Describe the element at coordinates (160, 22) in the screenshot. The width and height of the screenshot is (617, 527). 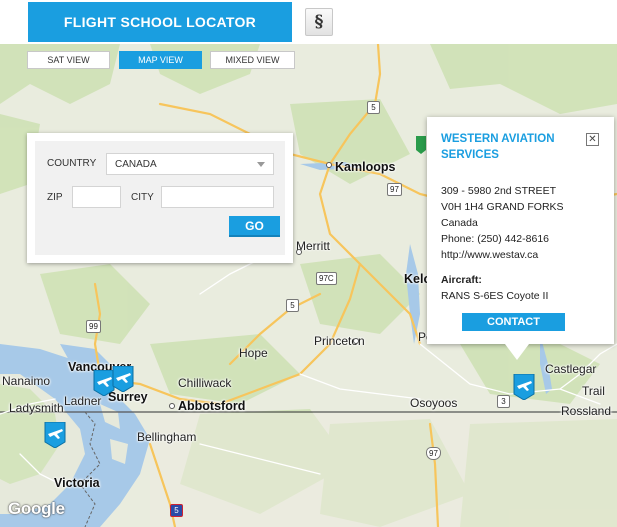
I see `app-title-button: FLIGHT SCHOOL LOCATOR` at that location.